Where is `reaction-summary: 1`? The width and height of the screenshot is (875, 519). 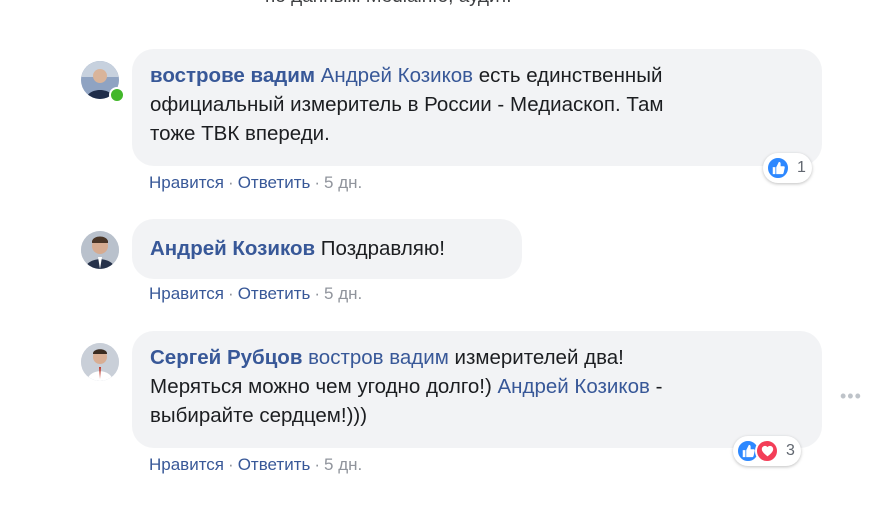
reaction-summary: 1 is located at coordinates (787, 168).